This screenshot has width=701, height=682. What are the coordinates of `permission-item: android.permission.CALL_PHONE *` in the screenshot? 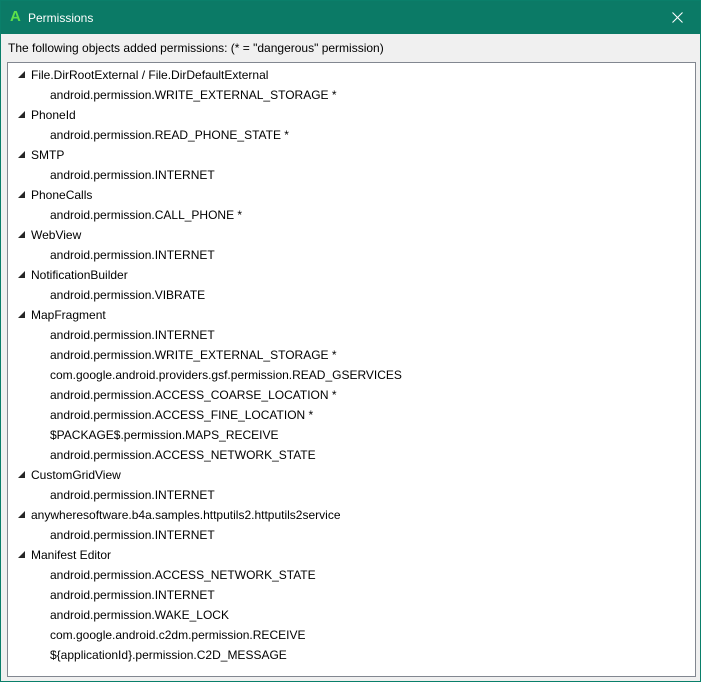 It's located at (351, 215).